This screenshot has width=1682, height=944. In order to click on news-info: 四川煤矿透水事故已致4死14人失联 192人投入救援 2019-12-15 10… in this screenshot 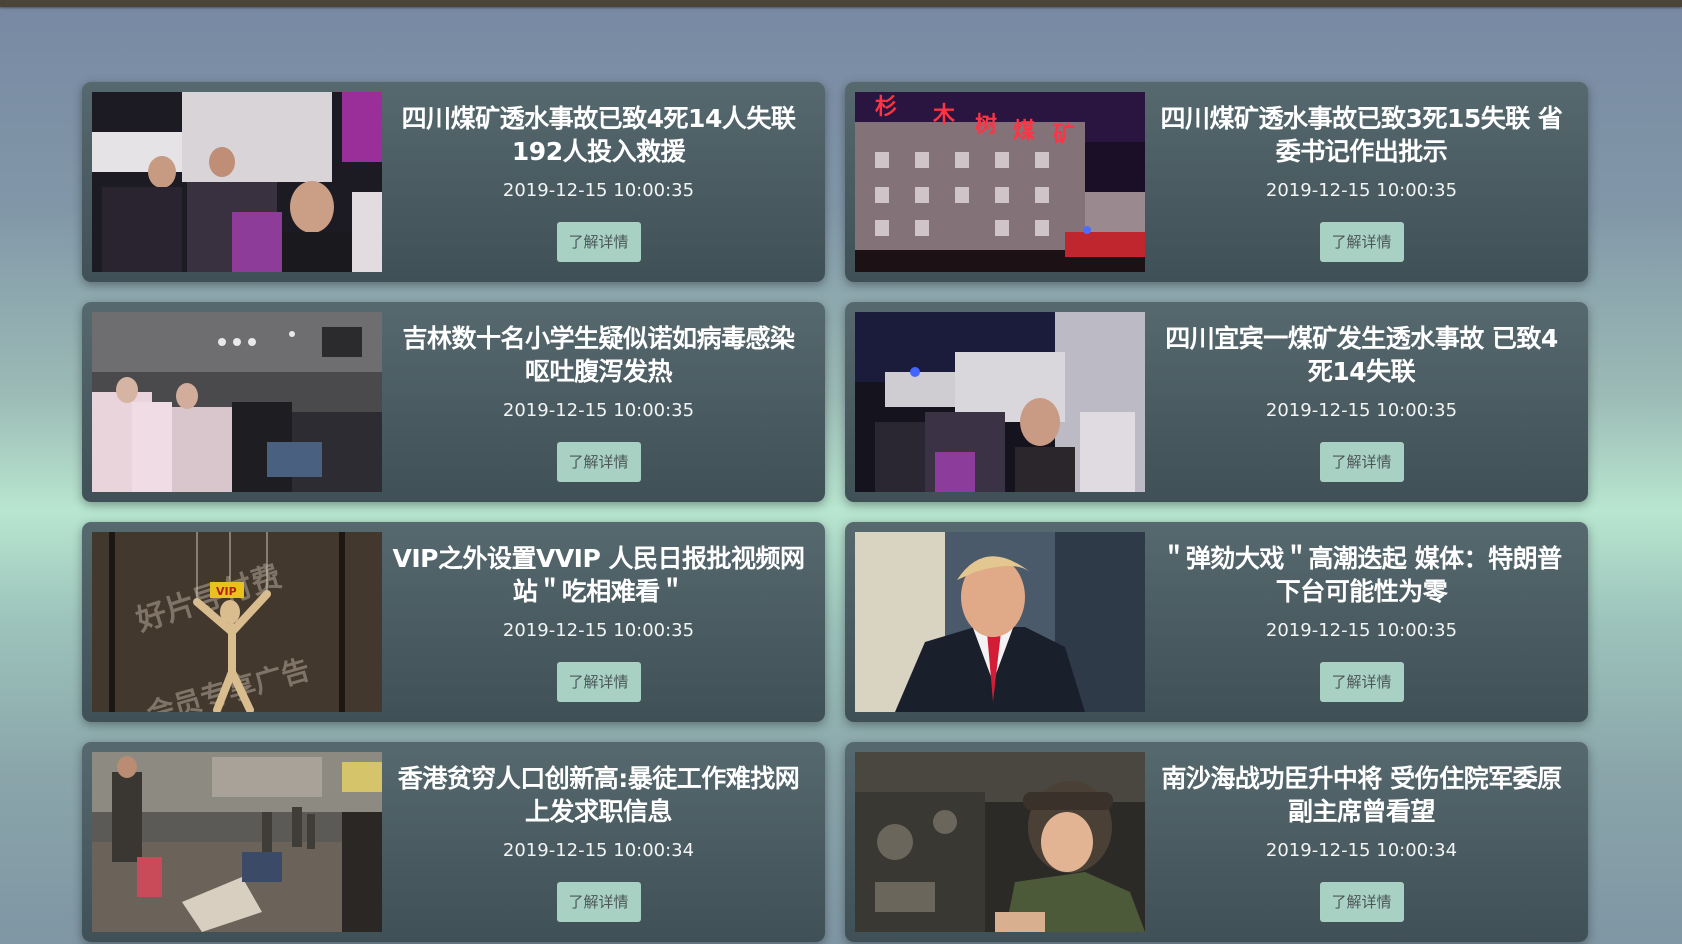, I will do `click(598, 182)`.